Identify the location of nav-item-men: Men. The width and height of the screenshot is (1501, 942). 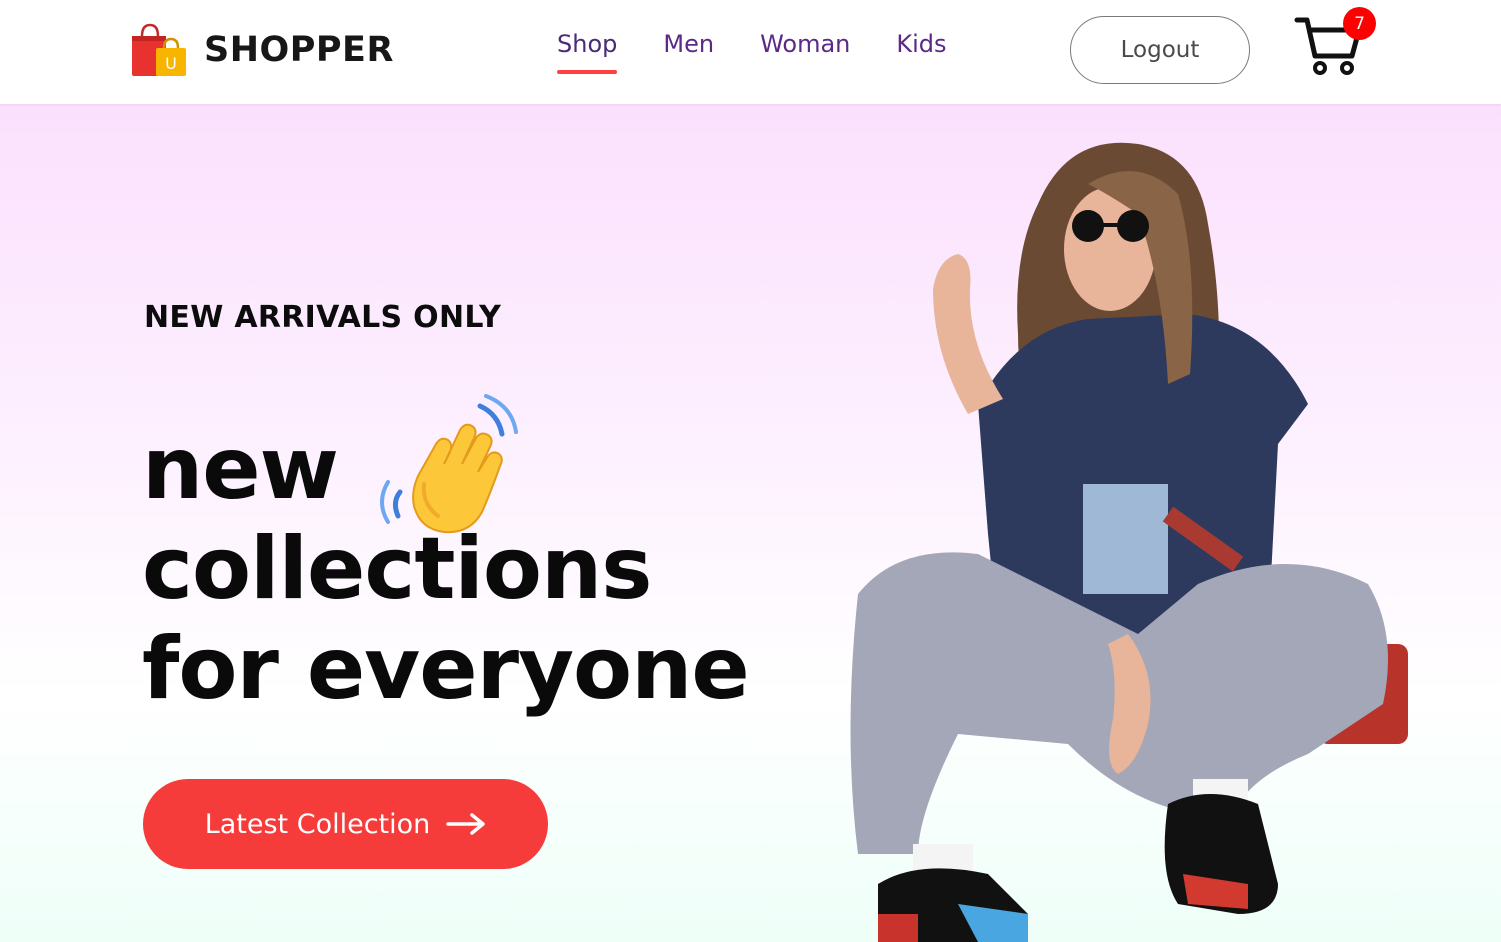
(688, 44).